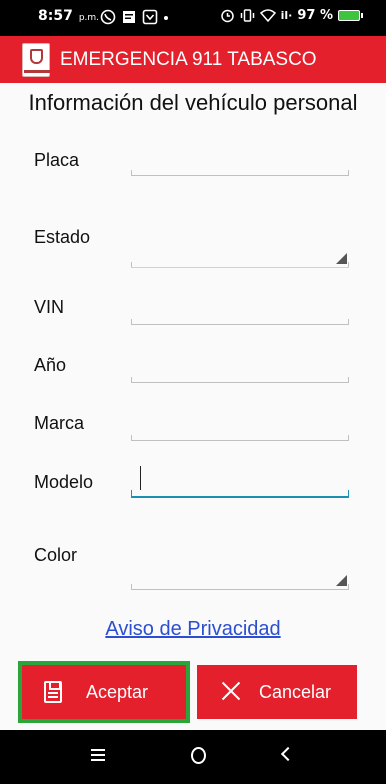 The image size is (386, 784). Describe the element at coordinates (232, 692) in the screenshot. I see `close-icon` at that location.